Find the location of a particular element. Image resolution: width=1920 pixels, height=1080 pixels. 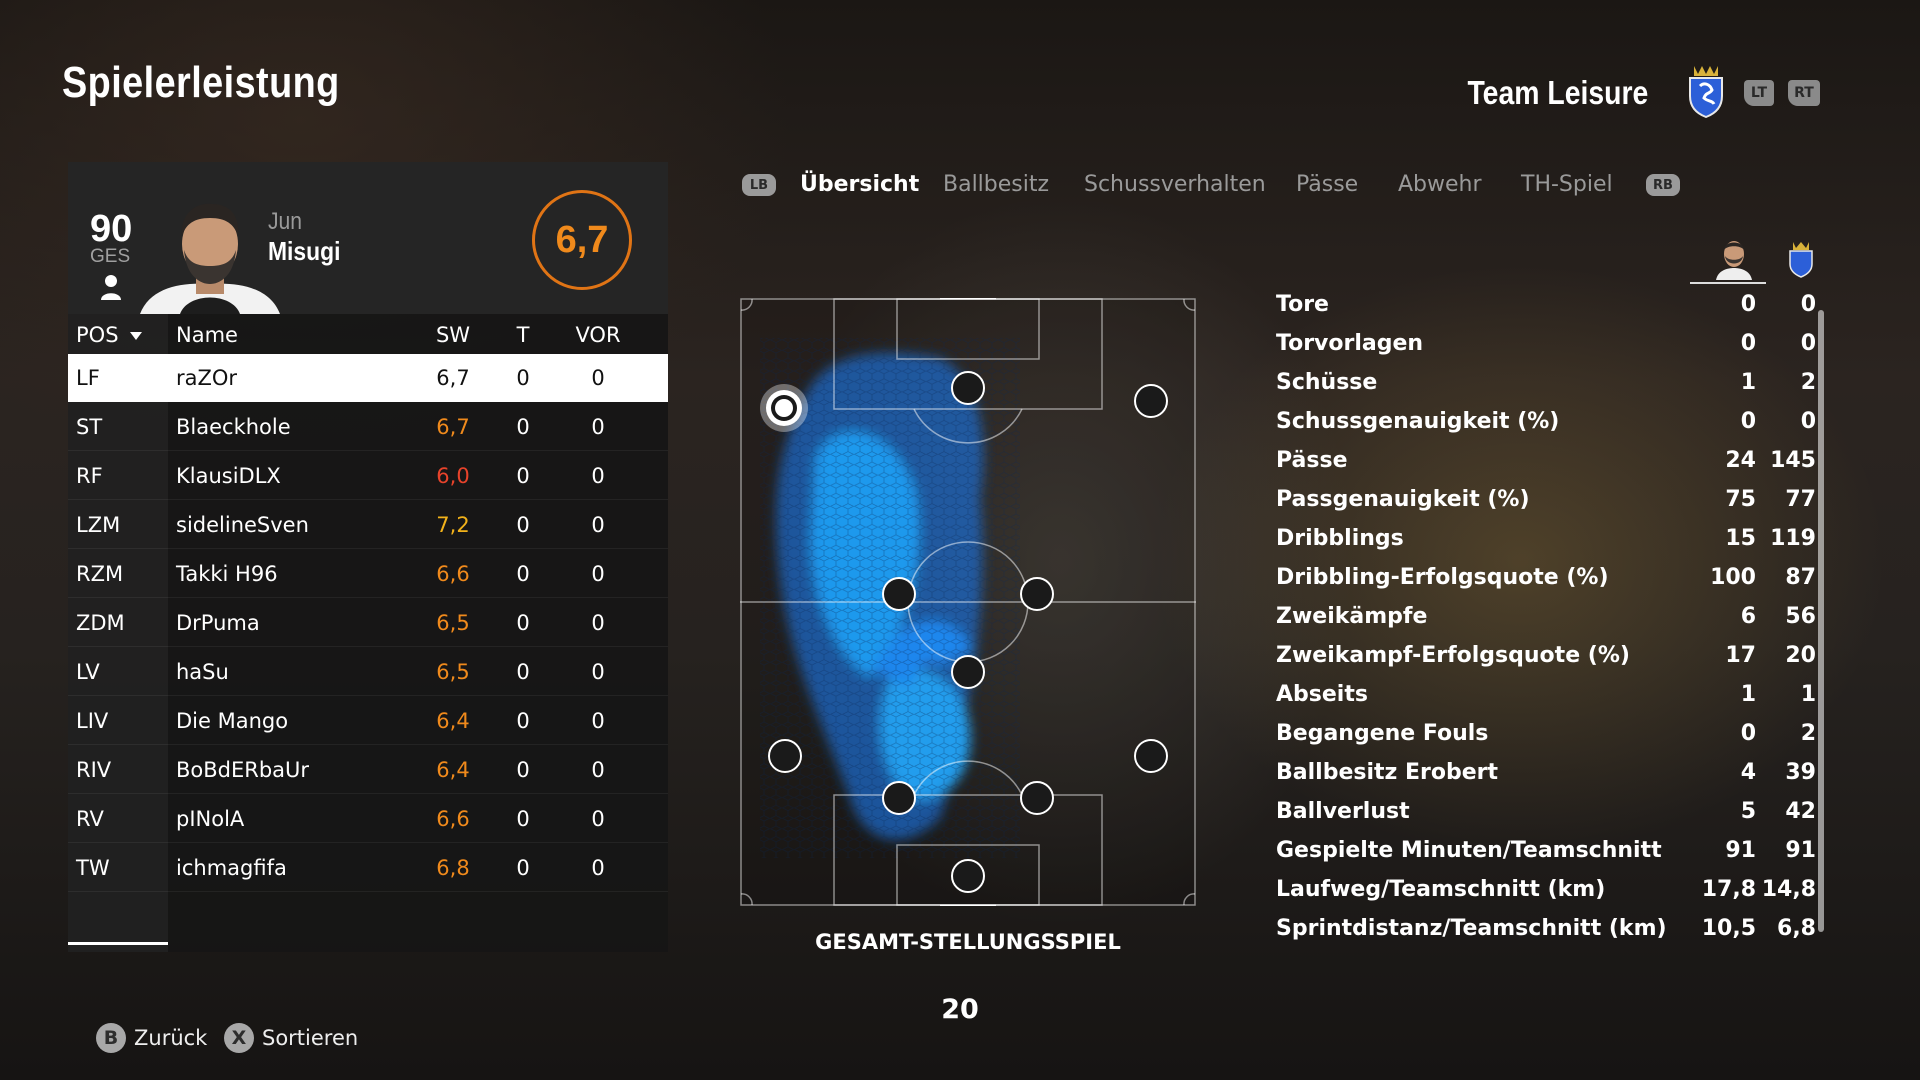

table-row: LIV Die Mango 6,4 0 0 is located at coordinates (368, 721).